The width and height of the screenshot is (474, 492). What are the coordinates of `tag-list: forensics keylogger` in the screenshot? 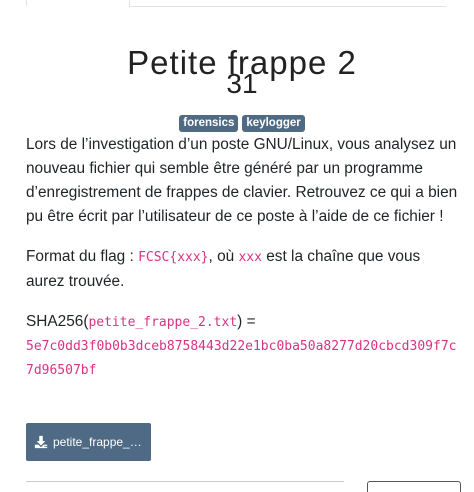 It's located at (237, 123).